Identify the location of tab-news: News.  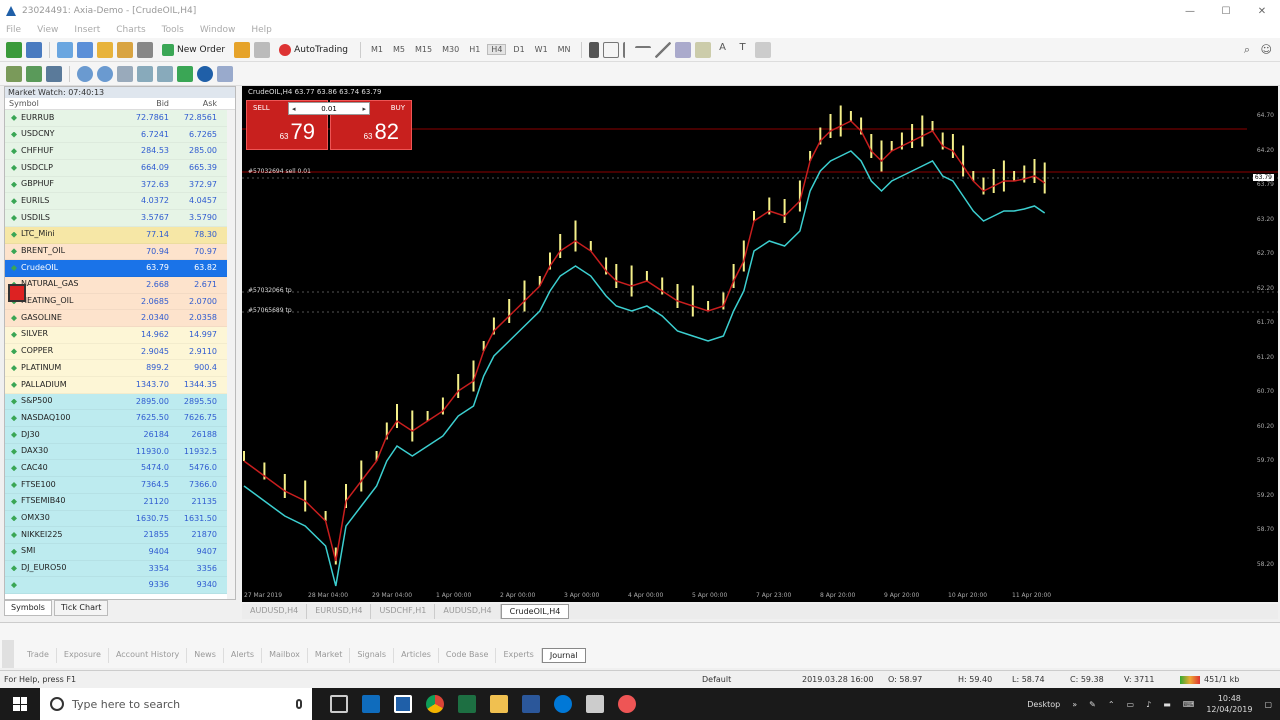
(205, 655).